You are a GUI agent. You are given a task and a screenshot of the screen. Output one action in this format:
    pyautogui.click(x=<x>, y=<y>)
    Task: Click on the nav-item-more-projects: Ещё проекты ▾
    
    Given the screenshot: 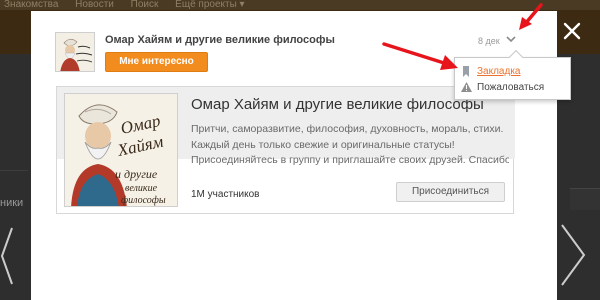 What is the action you would take?
    pyautogui.click(x=210, y=5)
    